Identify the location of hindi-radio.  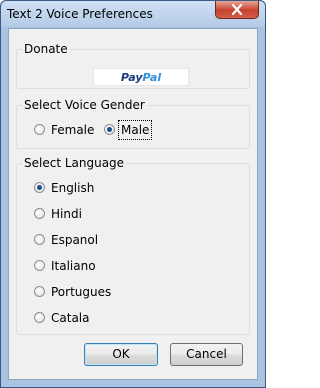
(39, 213).